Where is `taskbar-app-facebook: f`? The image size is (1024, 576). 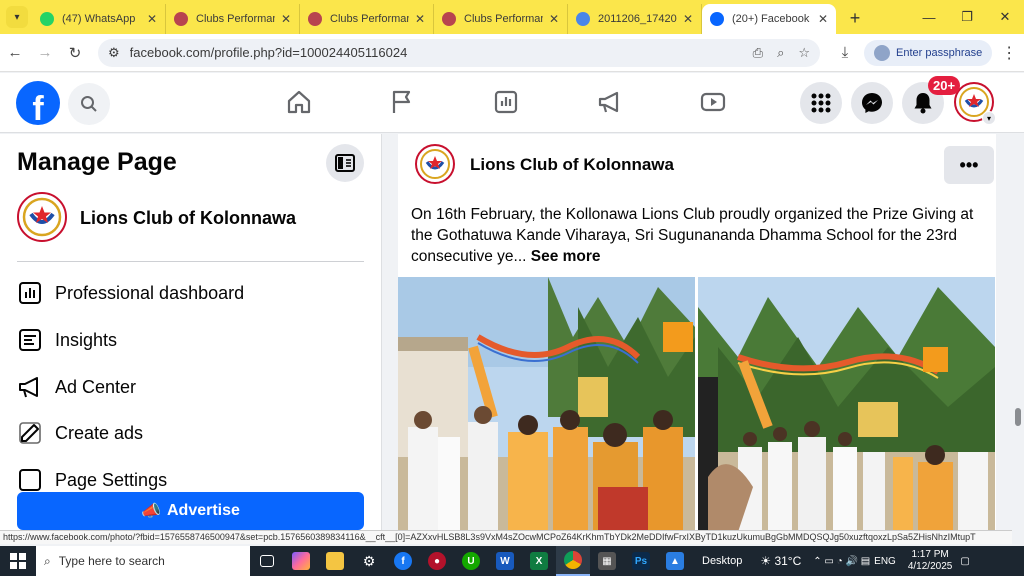
taskbar-app-facebook: f is located at coordinates (403, 561).